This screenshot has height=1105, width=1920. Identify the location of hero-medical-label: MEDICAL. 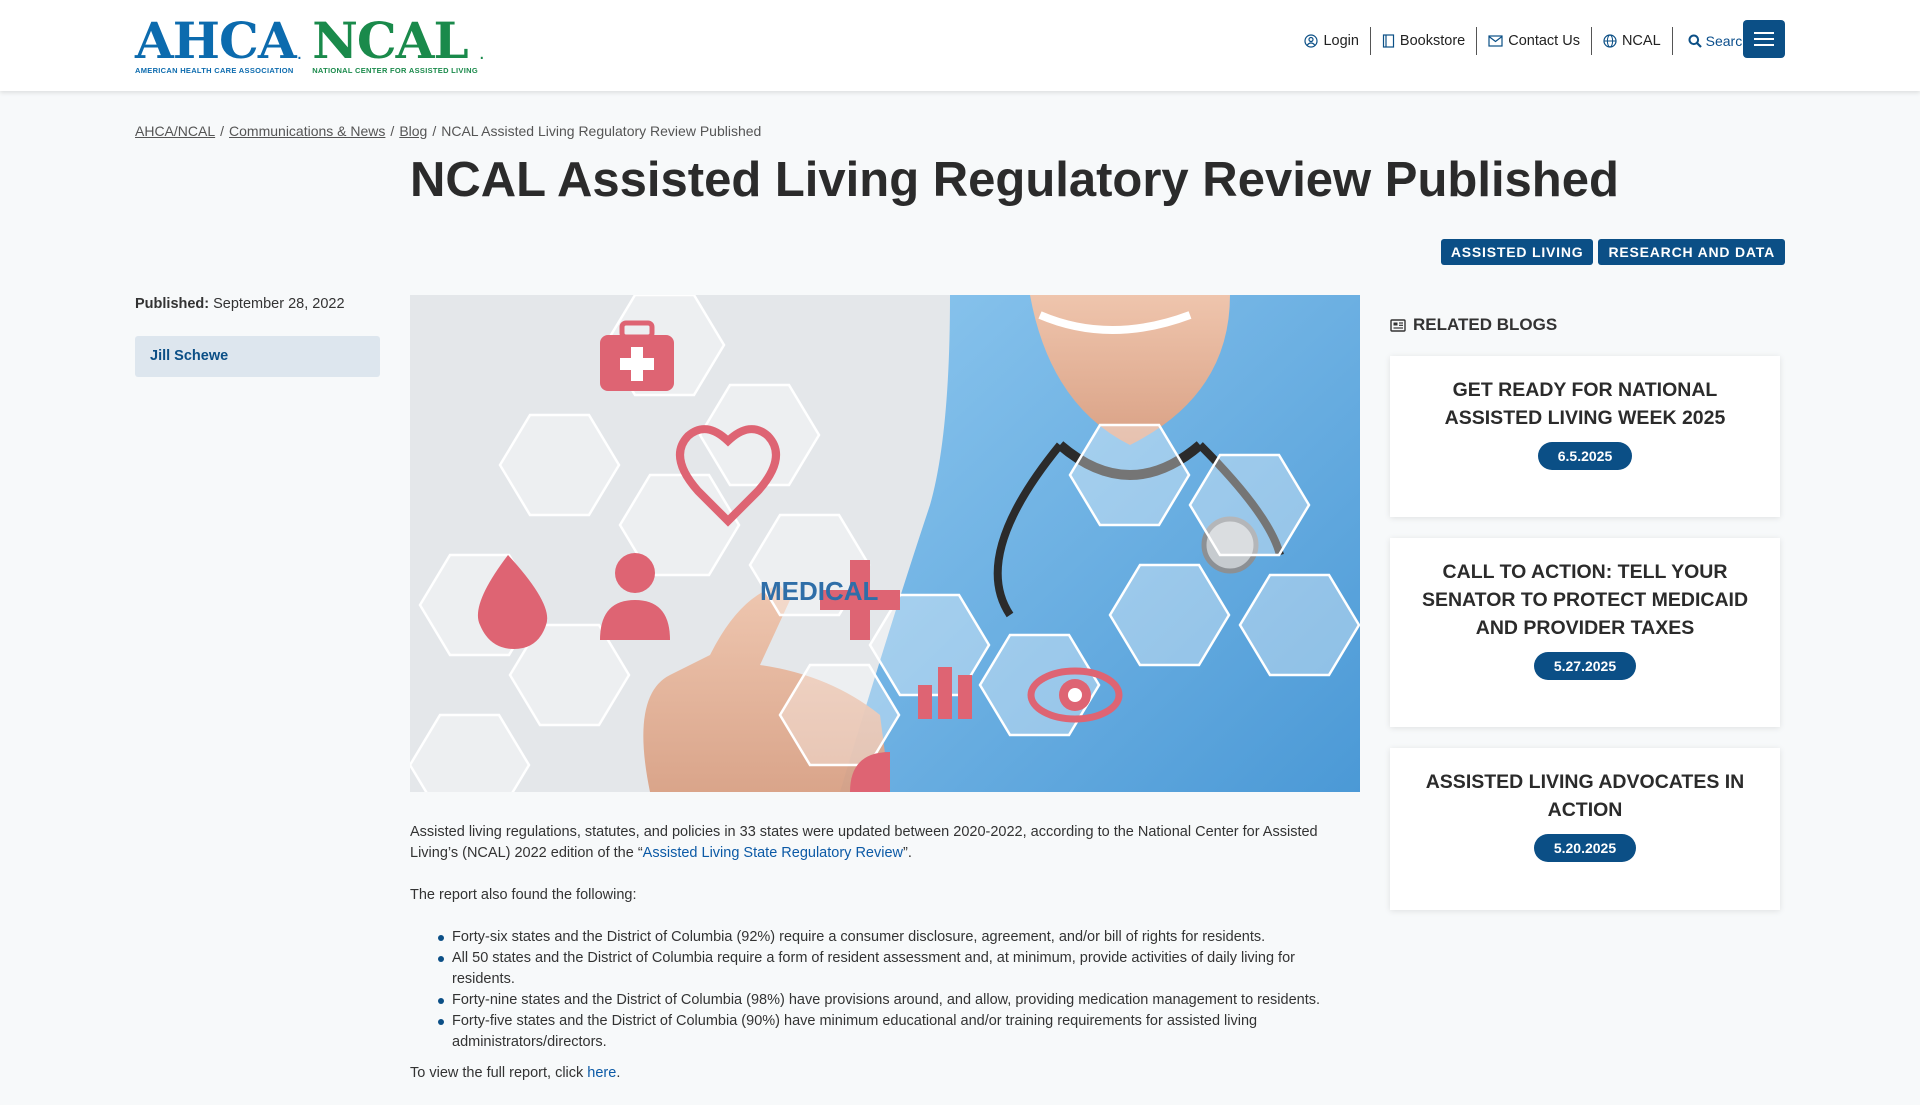
(819, 591).